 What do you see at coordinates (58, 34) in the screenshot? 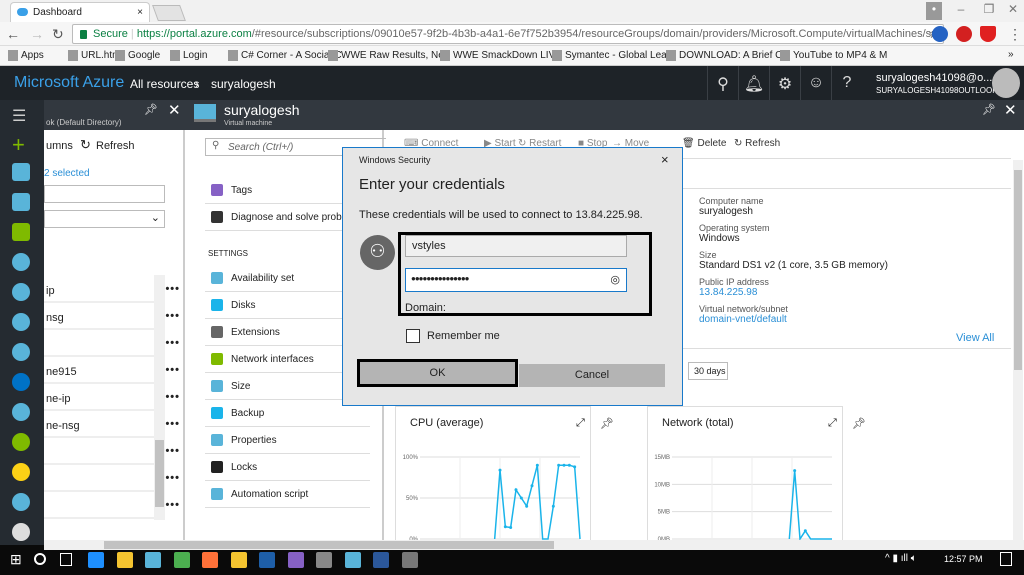
I see `reload-icon: ↻` at bounding box center [58, 34].